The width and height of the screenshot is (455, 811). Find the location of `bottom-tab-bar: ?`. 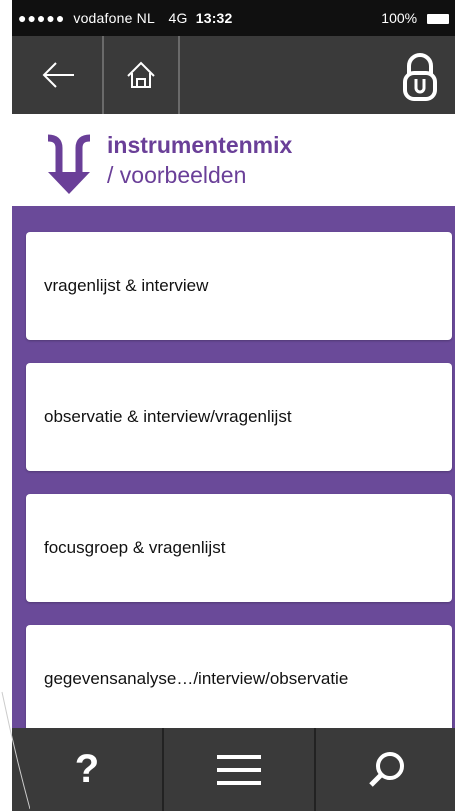

bottom-tab-bar: ? is located at coordinates (233, 769).